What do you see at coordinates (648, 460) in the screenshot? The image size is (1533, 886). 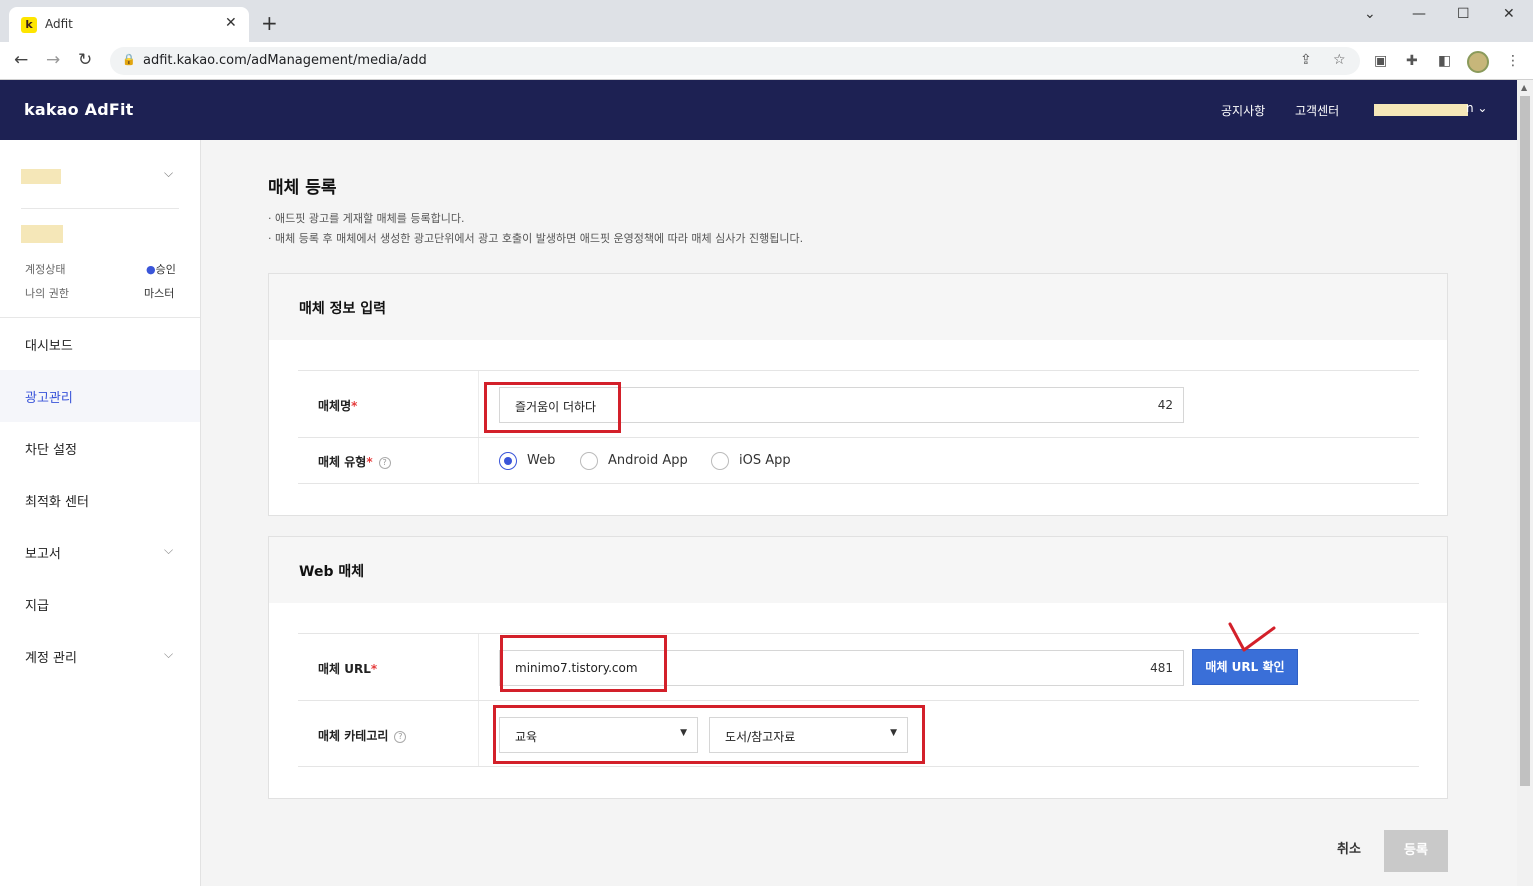 I see `radio-label: Android App` at bounding box center [648, 460].